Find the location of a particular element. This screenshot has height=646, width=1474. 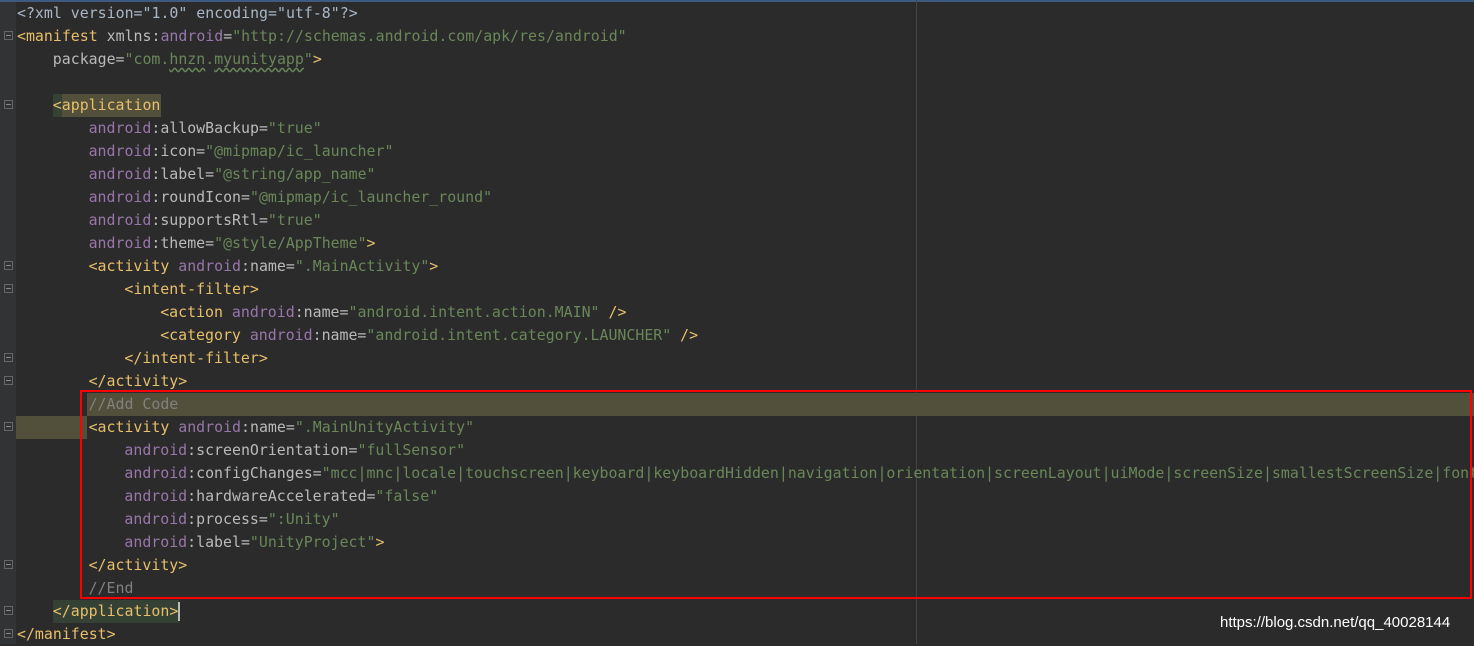

code-token: :icon= is located at coordinates (178, 151).